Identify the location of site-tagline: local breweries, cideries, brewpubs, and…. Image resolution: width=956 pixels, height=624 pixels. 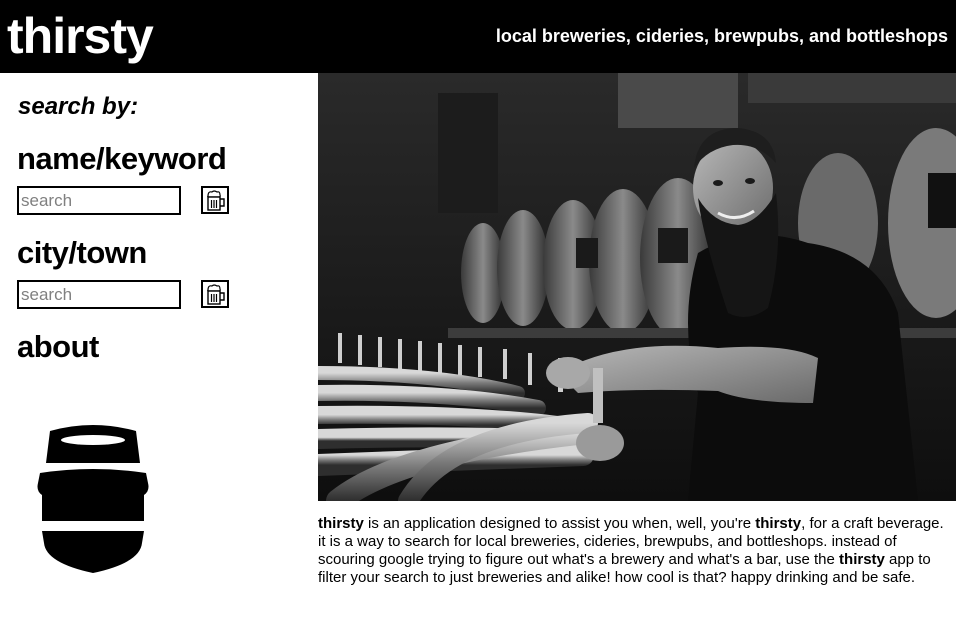
(721, 36).